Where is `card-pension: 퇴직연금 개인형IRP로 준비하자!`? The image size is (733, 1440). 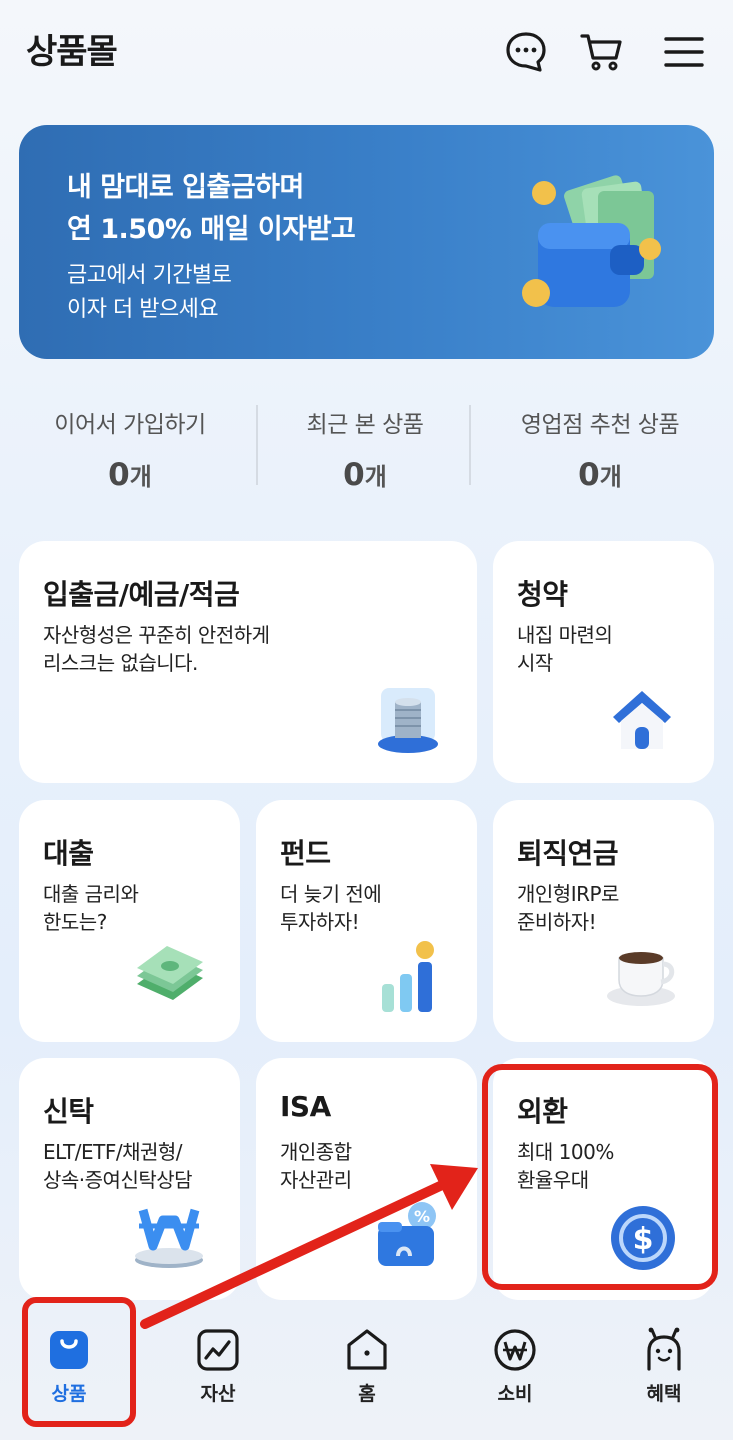
card-pension: 퇴직연금 개인형IRP로 준비하자! is located at coordinates (603, 921).